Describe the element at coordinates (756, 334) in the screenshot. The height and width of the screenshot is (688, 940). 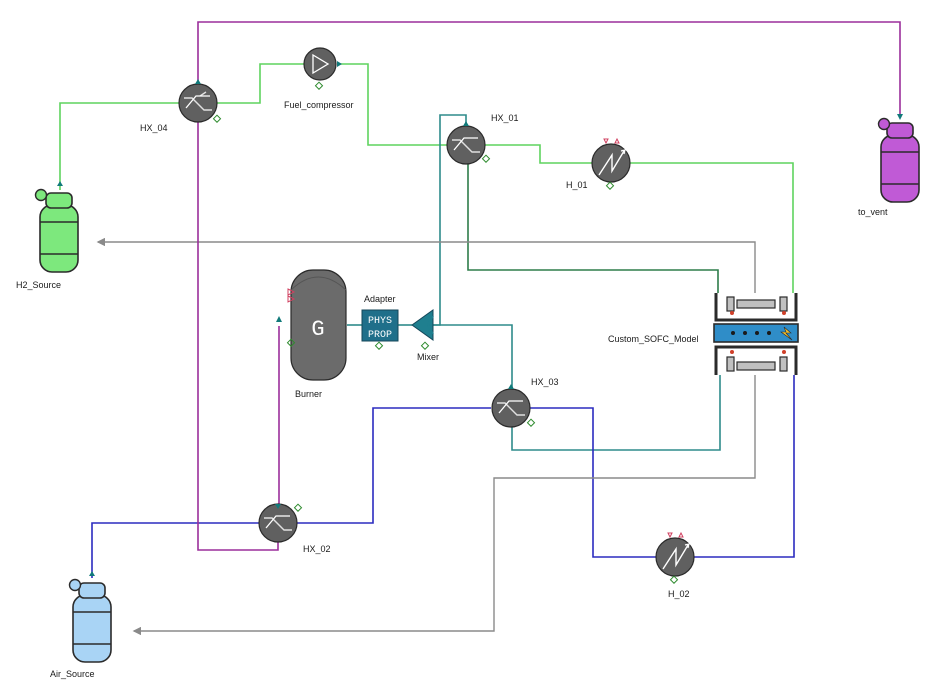
I see `sofc-unit` at that location.